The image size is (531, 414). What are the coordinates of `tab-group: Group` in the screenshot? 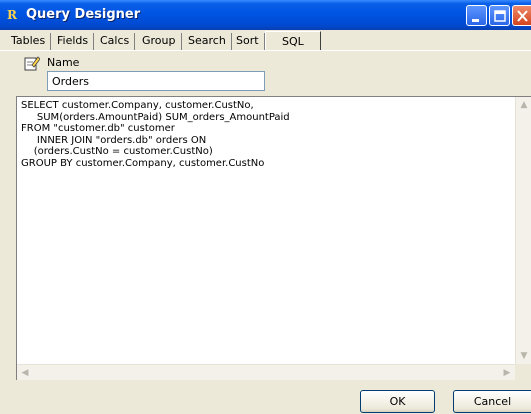 It's located at (161, 41).